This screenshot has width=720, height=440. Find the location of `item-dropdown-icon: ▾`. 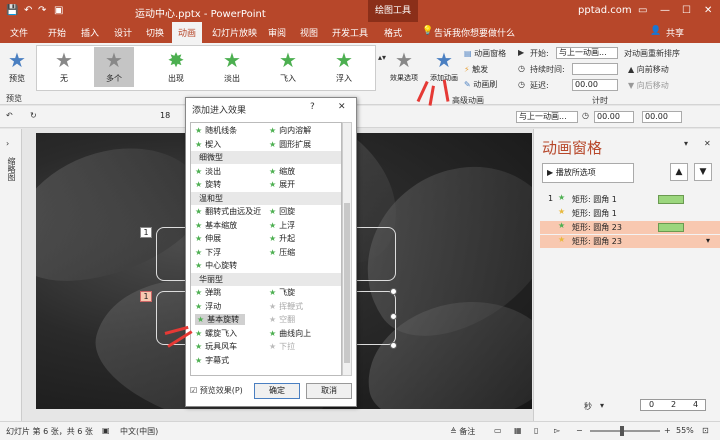

item-dropdown-icon: ▾ is located at coordinates (708, 240).